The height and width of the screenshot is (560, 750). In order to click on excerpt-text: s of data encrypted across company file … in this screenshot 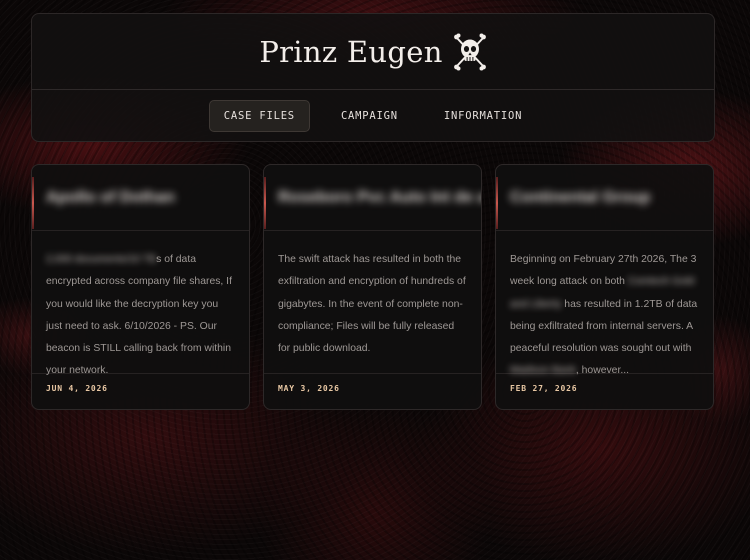, I will do `click(139, 315)`.